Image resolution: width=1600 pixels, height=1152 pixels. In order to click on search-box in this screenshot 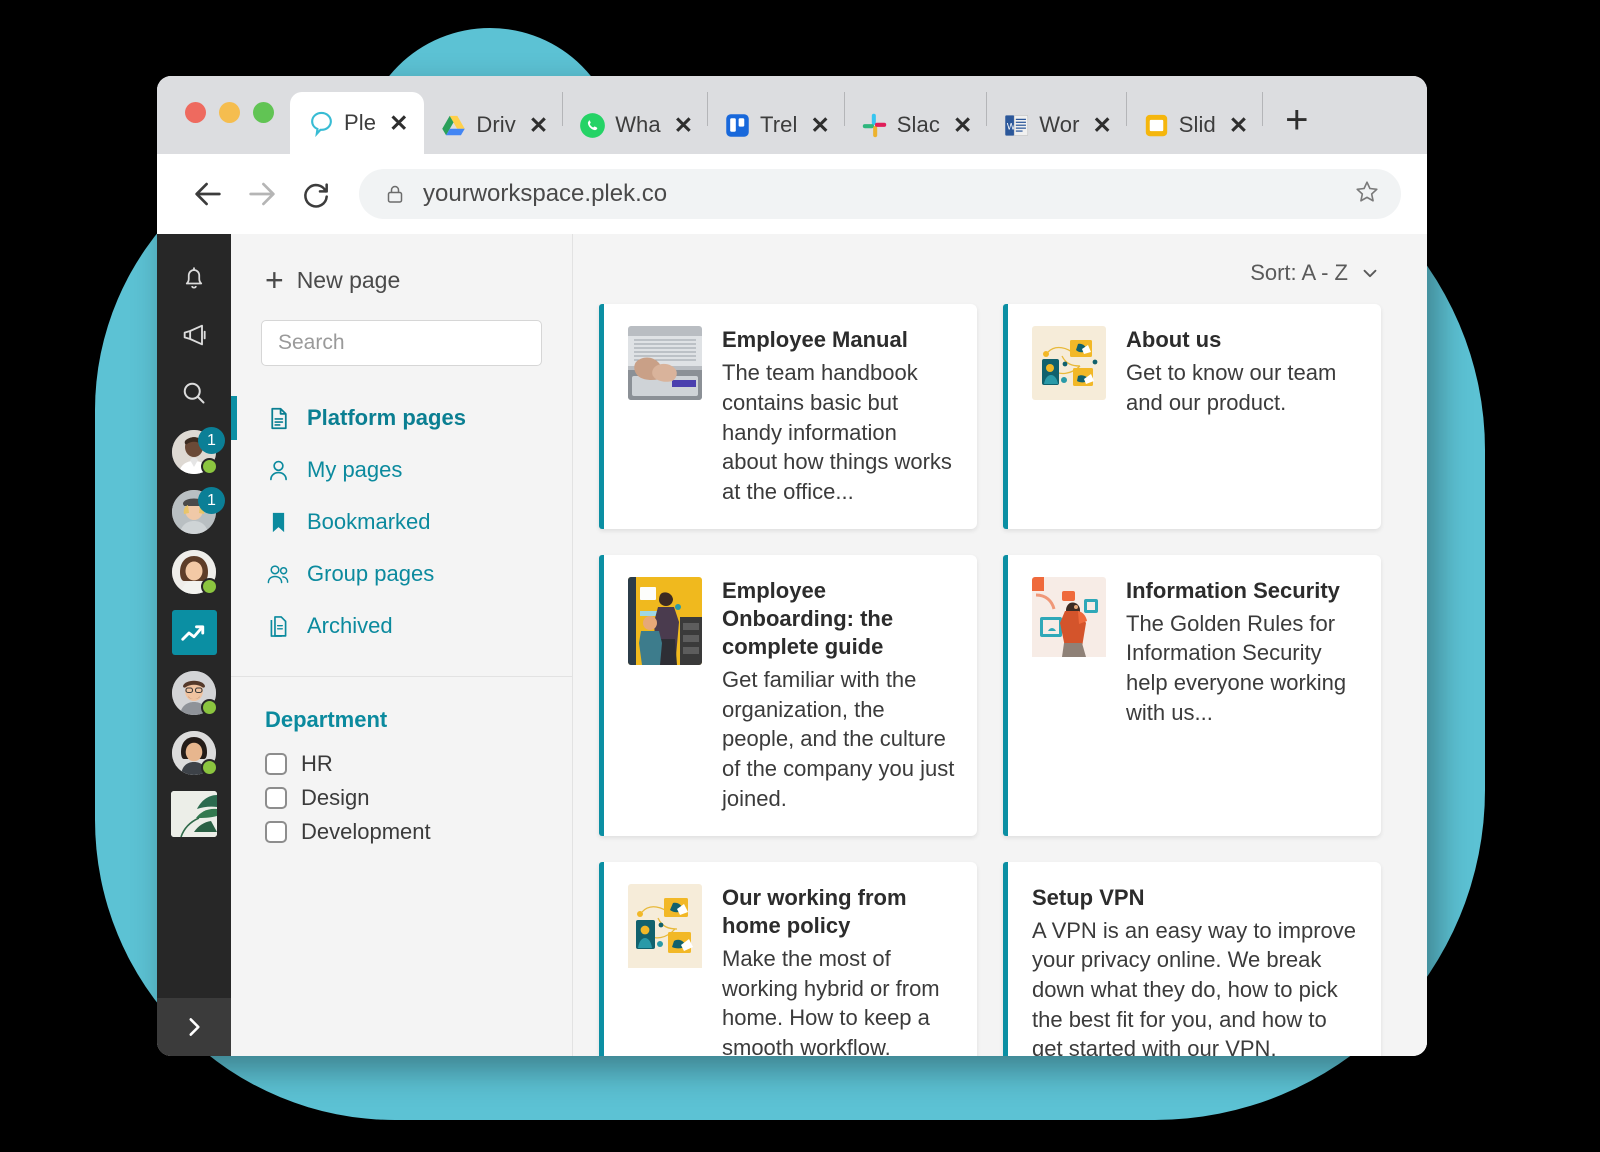, I will do `click(405, 343)`.